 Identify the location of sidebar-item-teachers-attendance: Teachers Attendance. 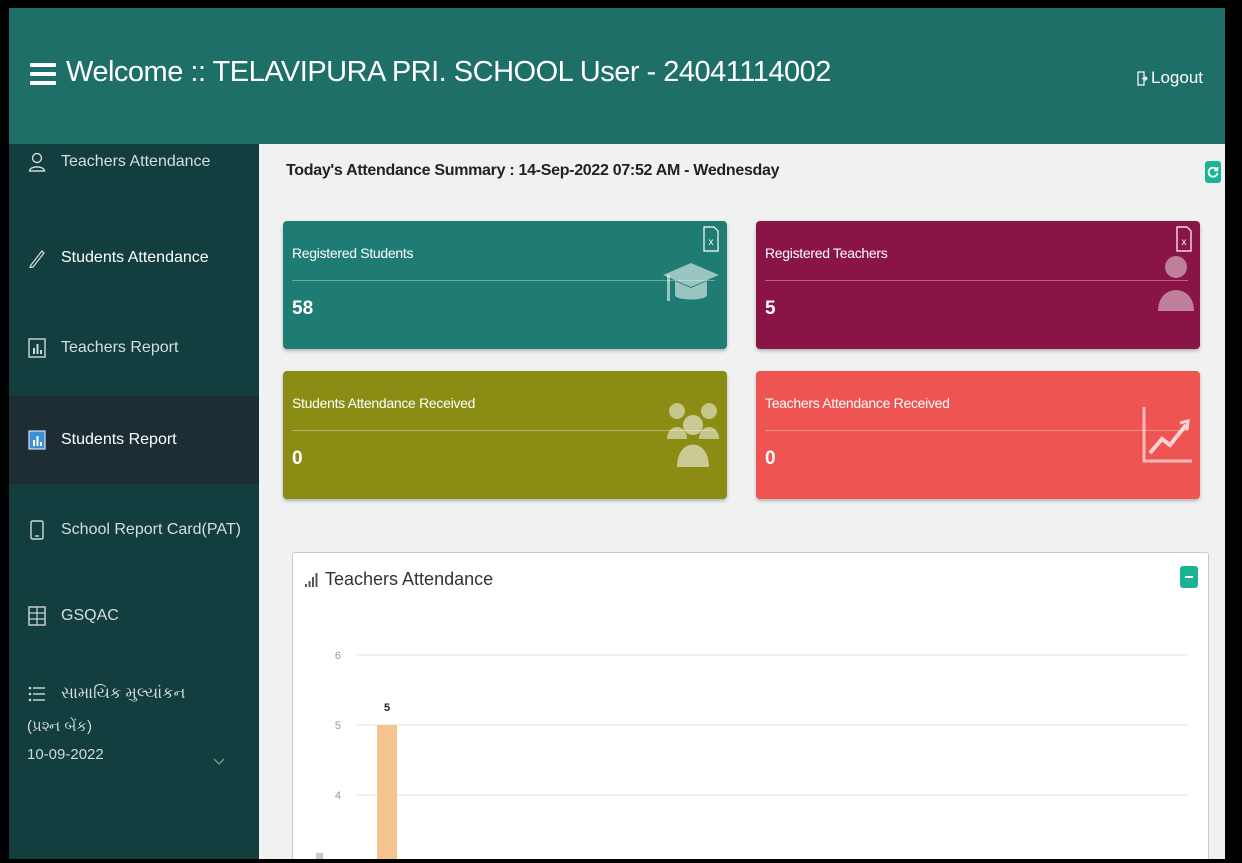
(134, 162).